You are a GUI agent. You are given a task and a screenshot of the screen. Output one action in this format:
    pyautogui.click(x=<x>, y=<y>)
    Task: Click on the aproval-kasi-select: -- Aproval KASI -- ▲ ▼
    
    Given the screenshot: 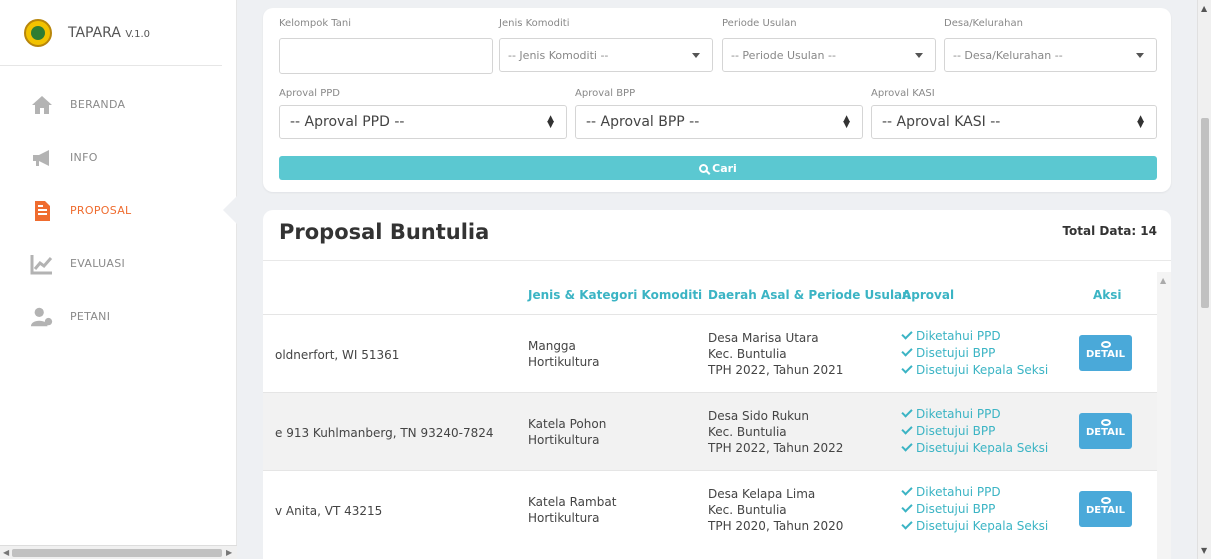 What is the action you would take?
    pyautogui.click(x=1014, y=122)
    